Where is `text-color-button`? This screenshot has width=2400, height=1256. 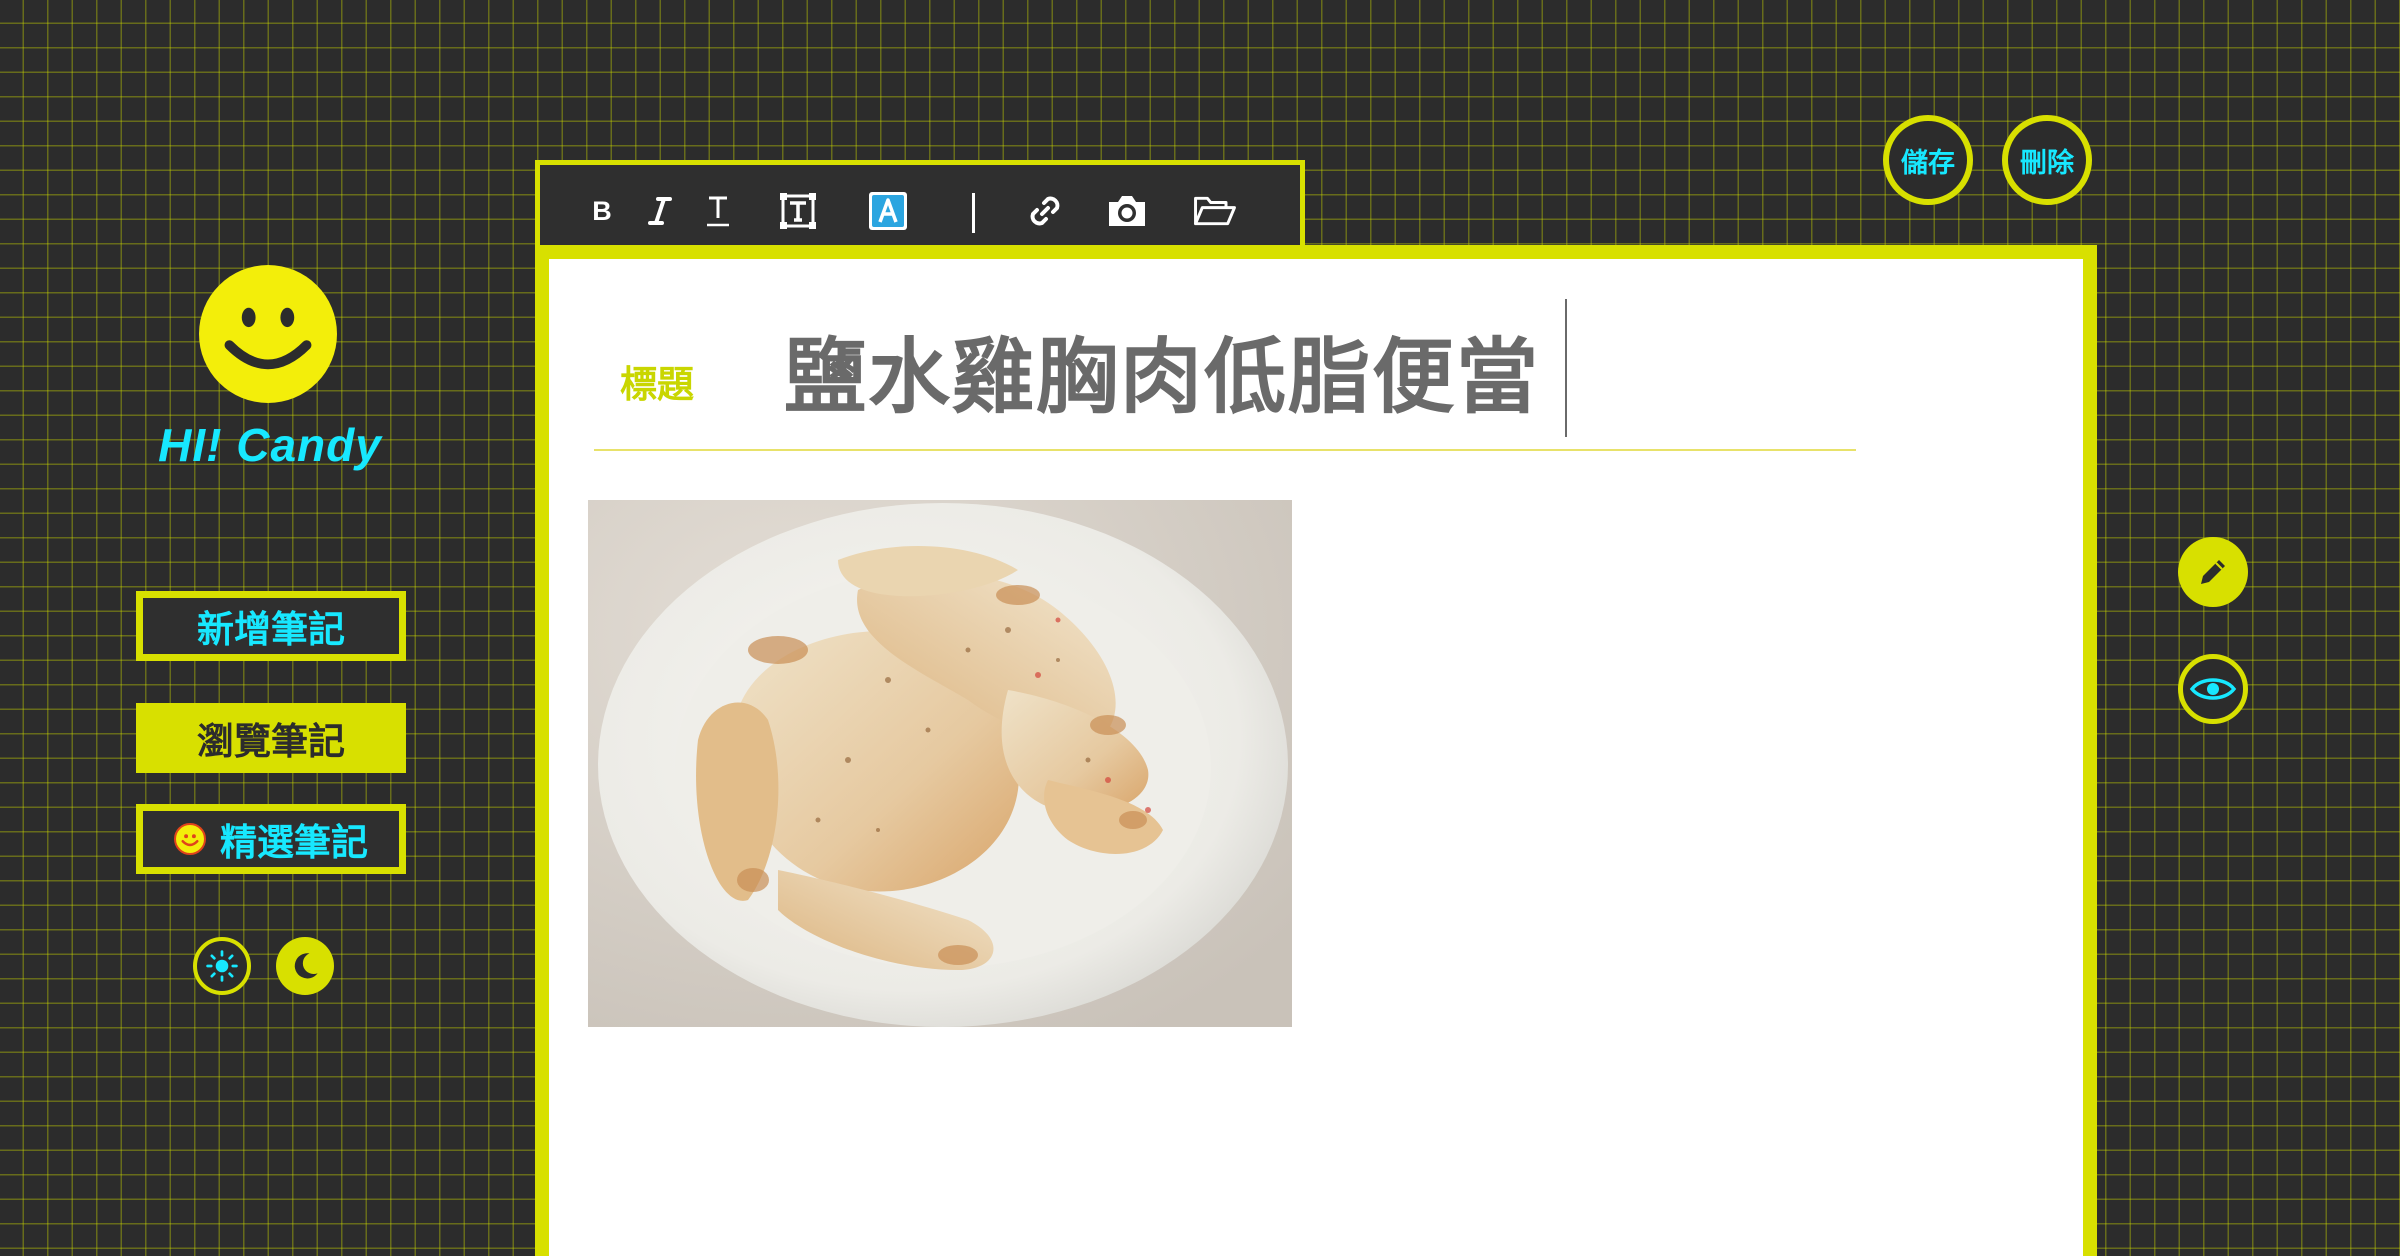 text-color-button is located at coordinates (888, 211).